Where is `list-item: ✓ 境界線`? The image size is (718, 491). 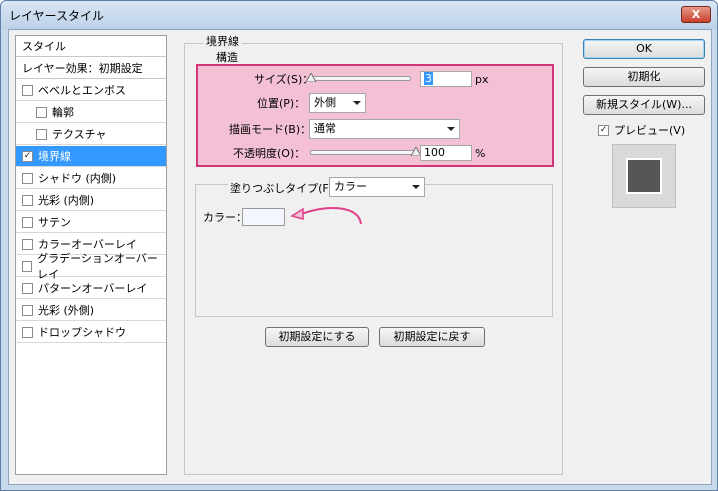
list-item: ✓ 境界線 is located at coordinates (91, 156).